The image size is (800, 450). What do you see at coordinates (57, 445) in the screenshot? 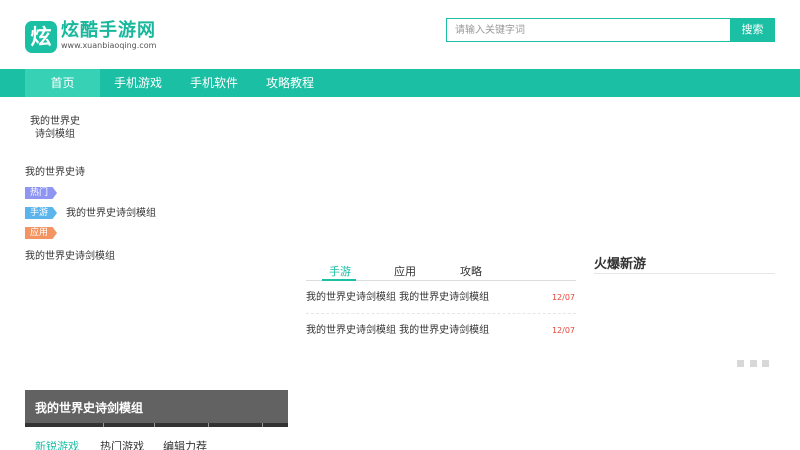
I see `tab-new-games: 新锐游戏` at bounding box center [57, 445].